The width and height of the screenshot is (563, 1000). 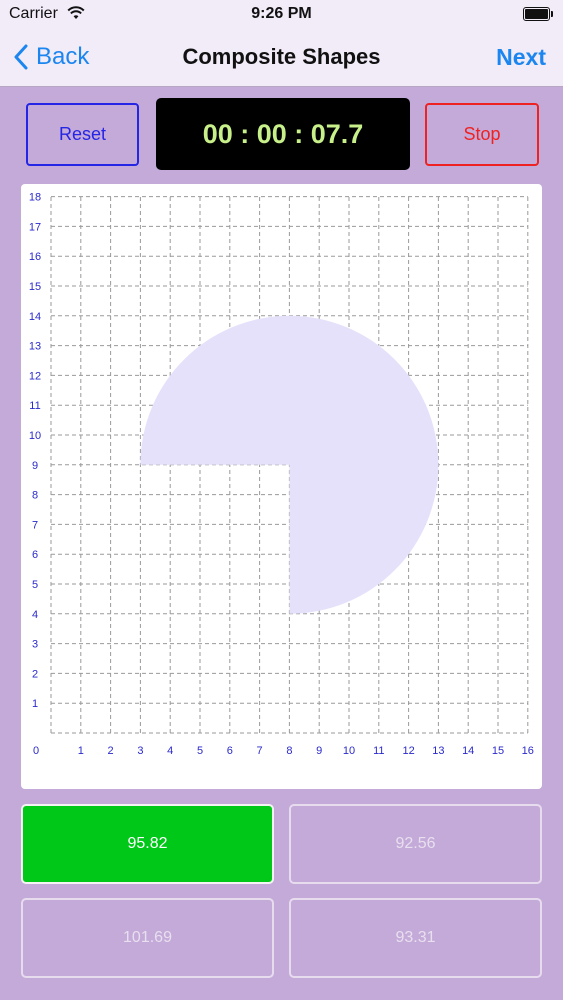 What do you see at coordinates (538, 14) in the screenshot?
I see `battery-icon` at bounding box center [538, 14].